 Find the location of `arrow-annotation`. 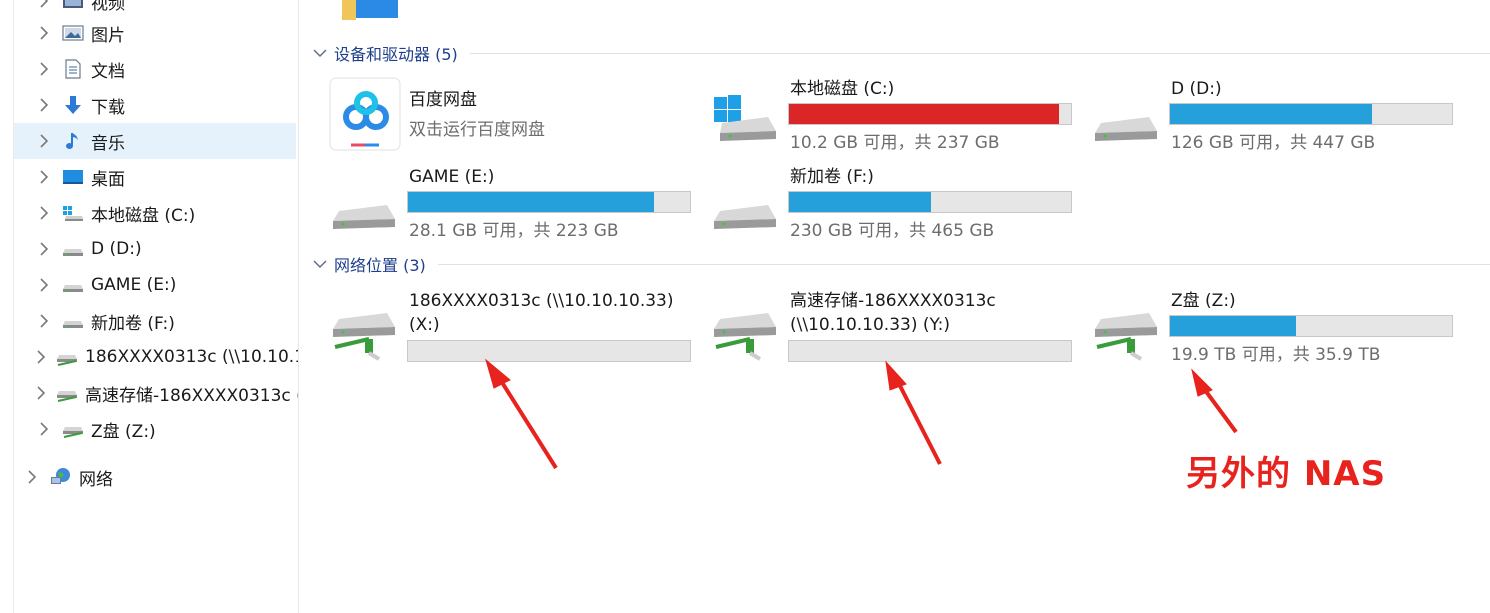

arrow-annotation is located at coordinates (861, 414).